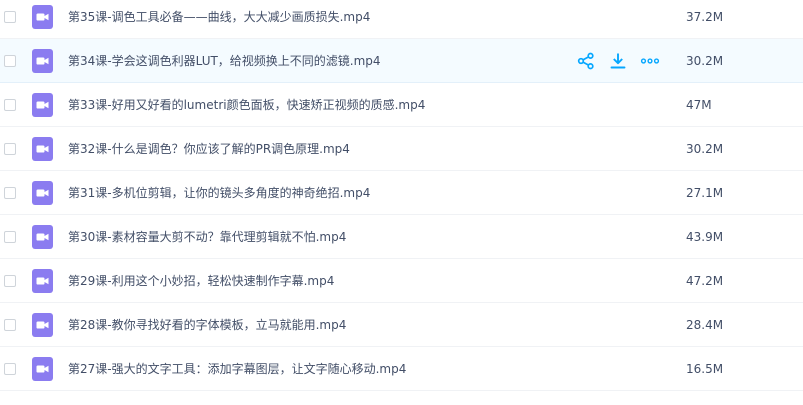  Describe the element at coordinates (224, 60) in the screenshot. I see `file-name: 第34课-学会这调色利器LUT，给视频换上不同的滤镜.mp4` at that location.